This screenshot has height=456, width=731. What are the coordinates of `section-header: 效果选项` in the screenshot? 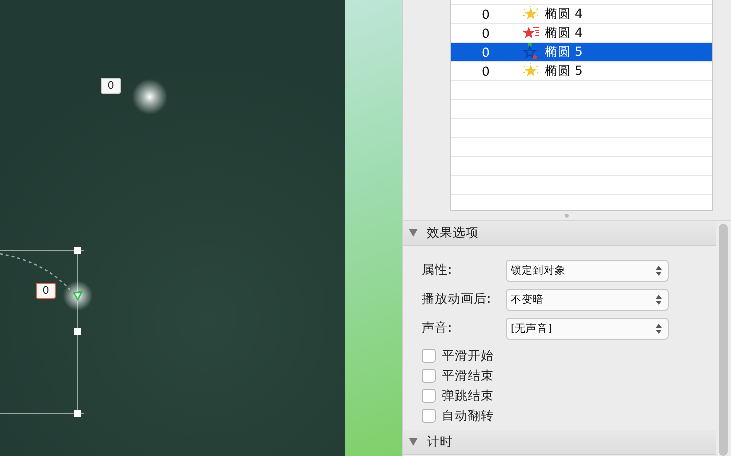 It's located at (559, 233).